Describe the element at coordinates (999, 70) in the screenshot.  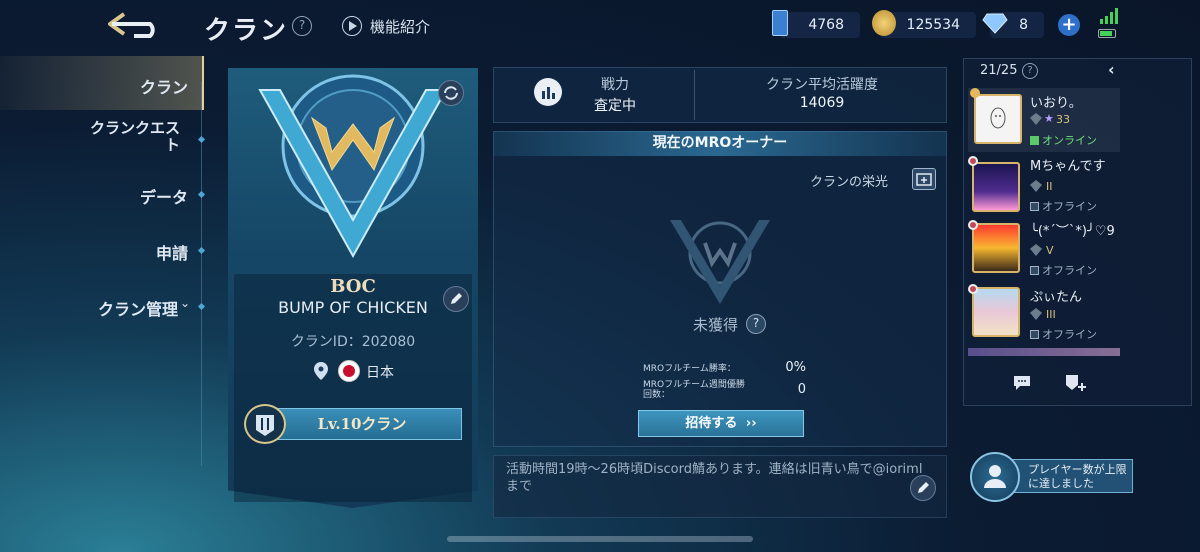
I see `member-count: 21/25` at that location.